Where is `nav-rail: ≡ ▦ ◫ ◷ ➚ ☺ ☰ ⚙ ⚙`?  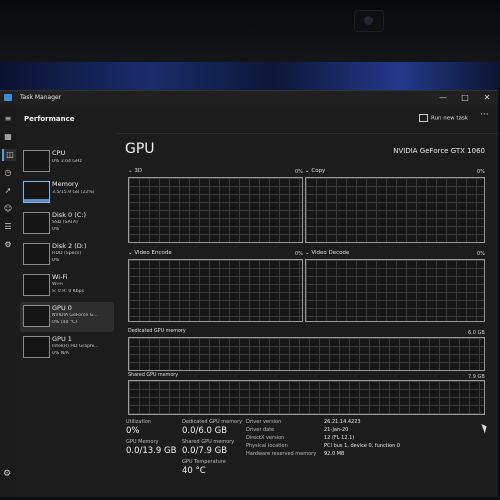
nav-rail: ≡ ▦ ◫ ◷ ➚ ☺ ☰ ⚙ ⚙ is located at coordinates (8, 301).